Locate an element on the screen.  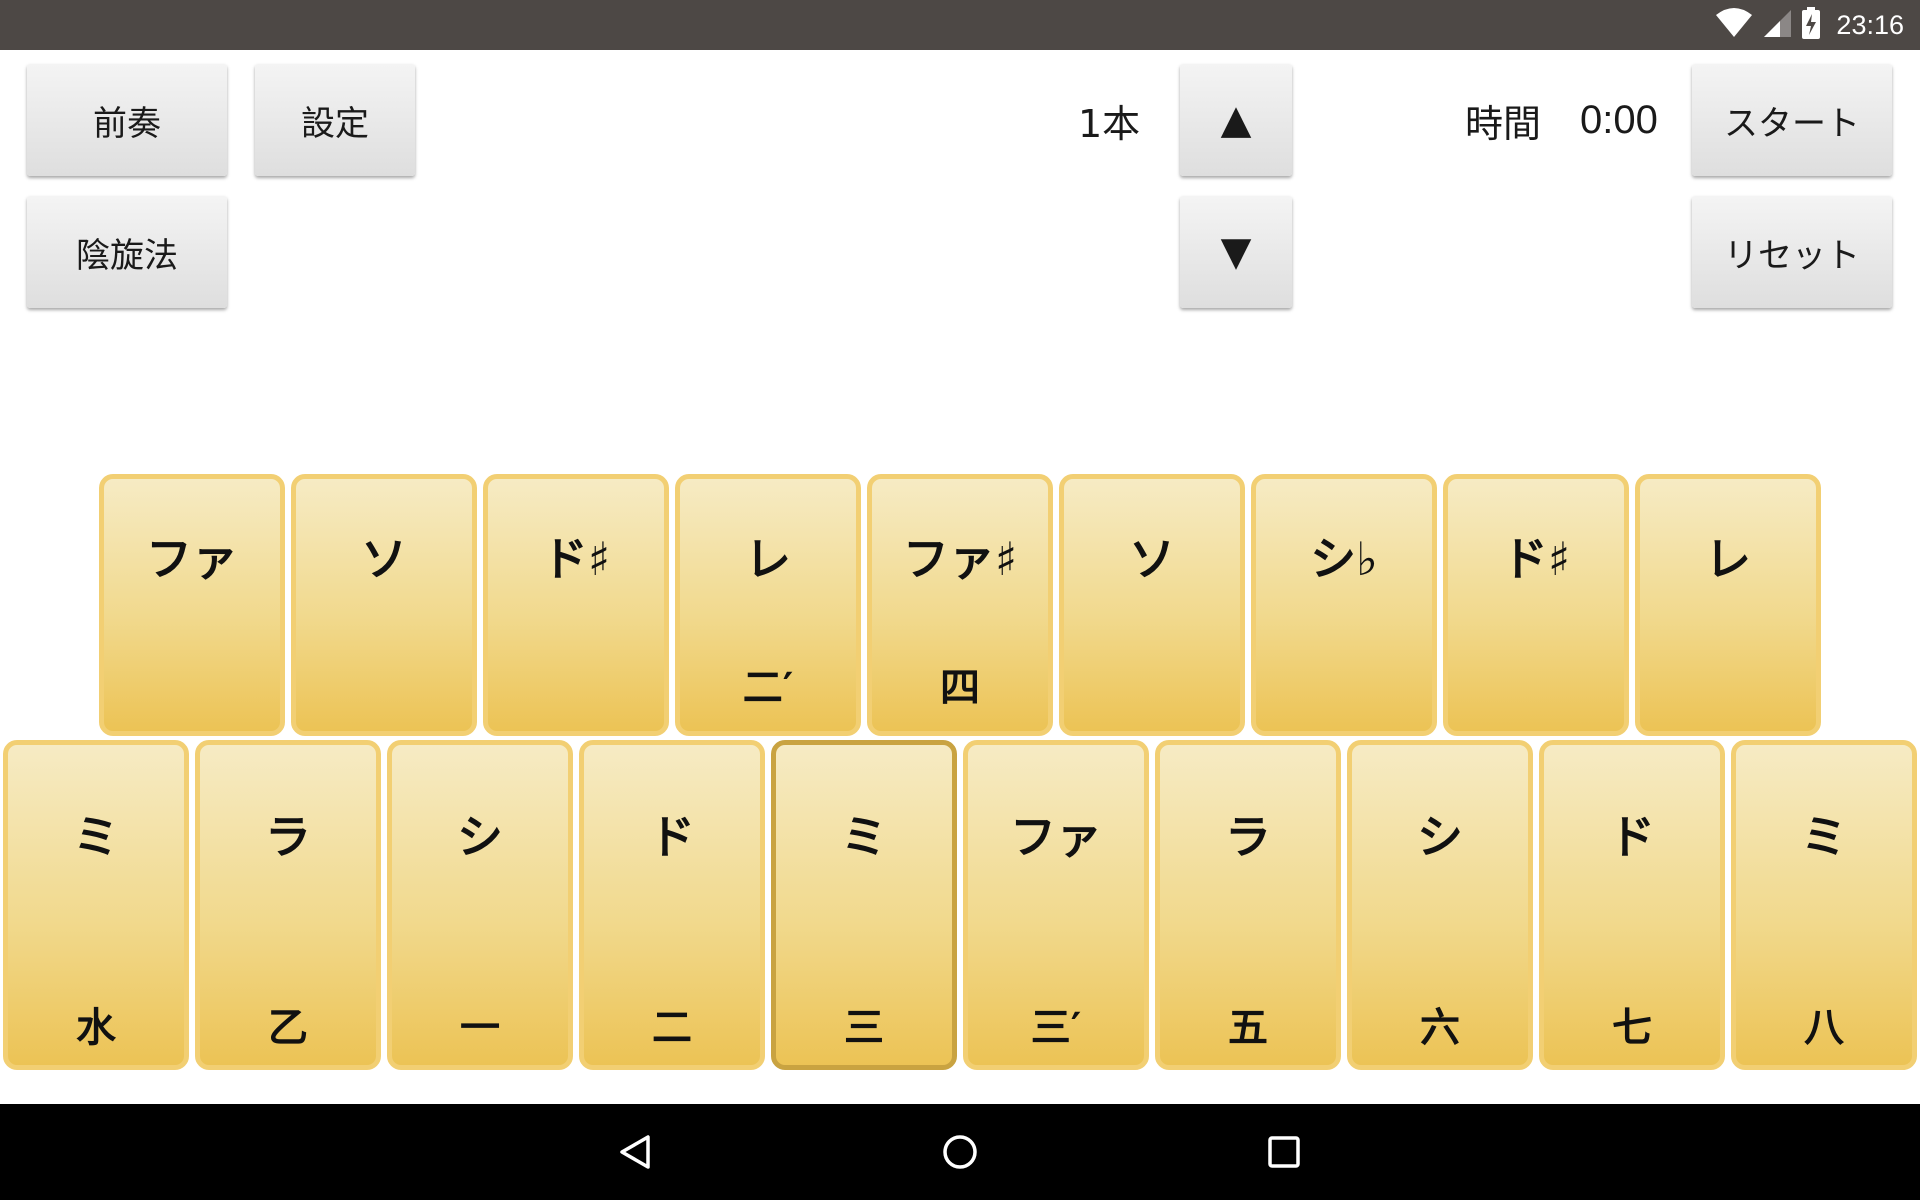
recents-icon is located at coordinates (1284, 1152).